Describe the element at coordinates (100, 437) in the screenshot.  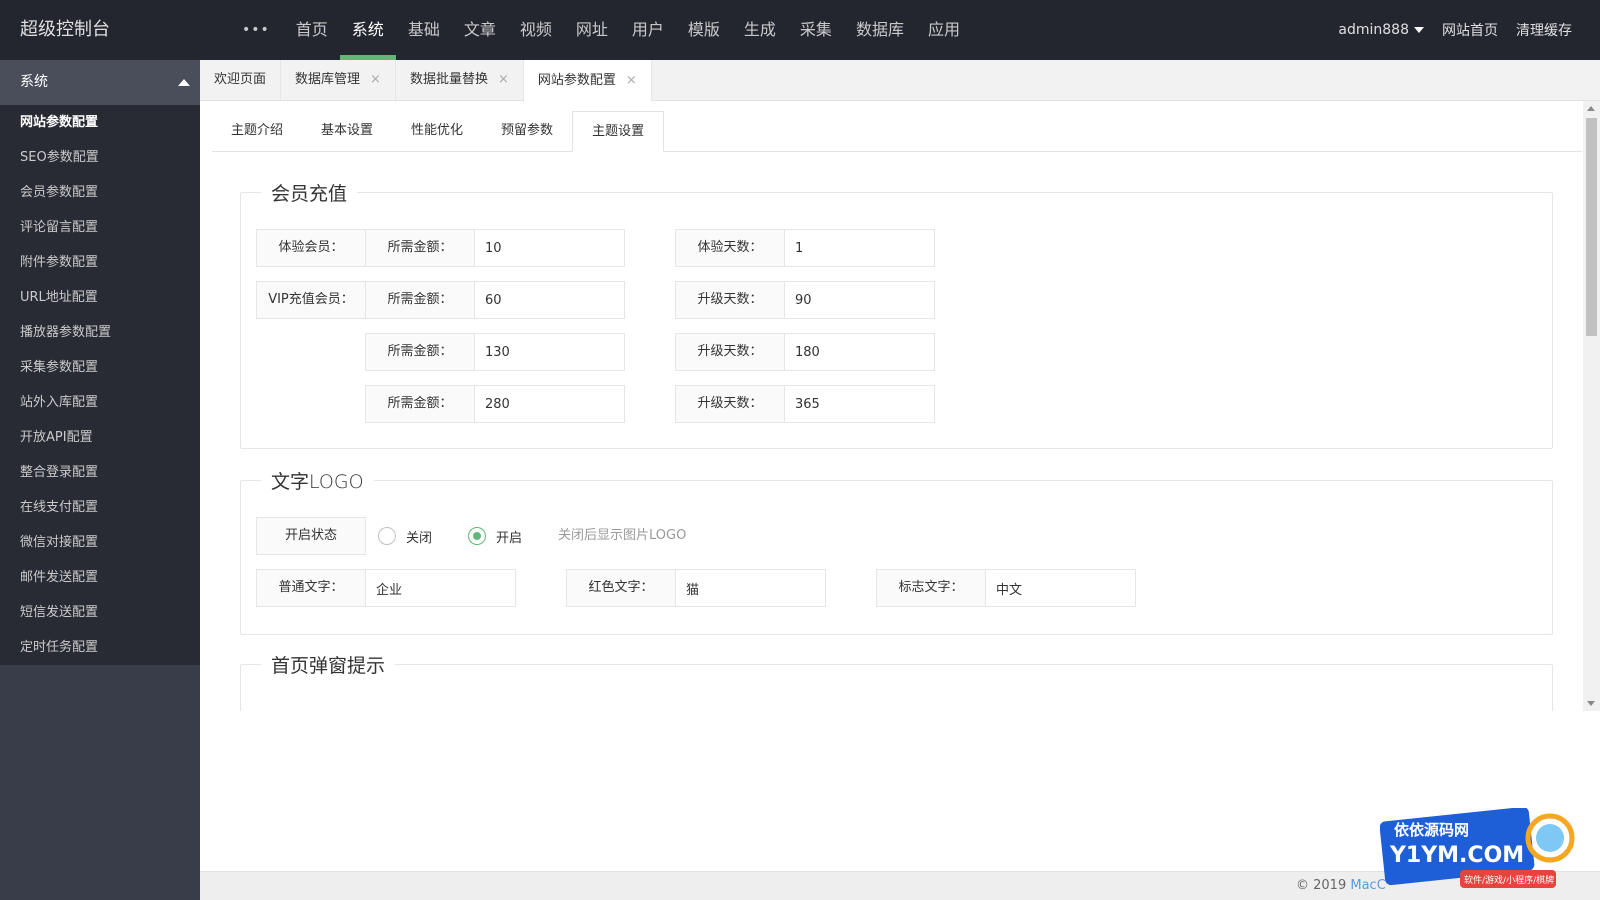
I see `sidebar-item-api: 开放API配置` at that location.